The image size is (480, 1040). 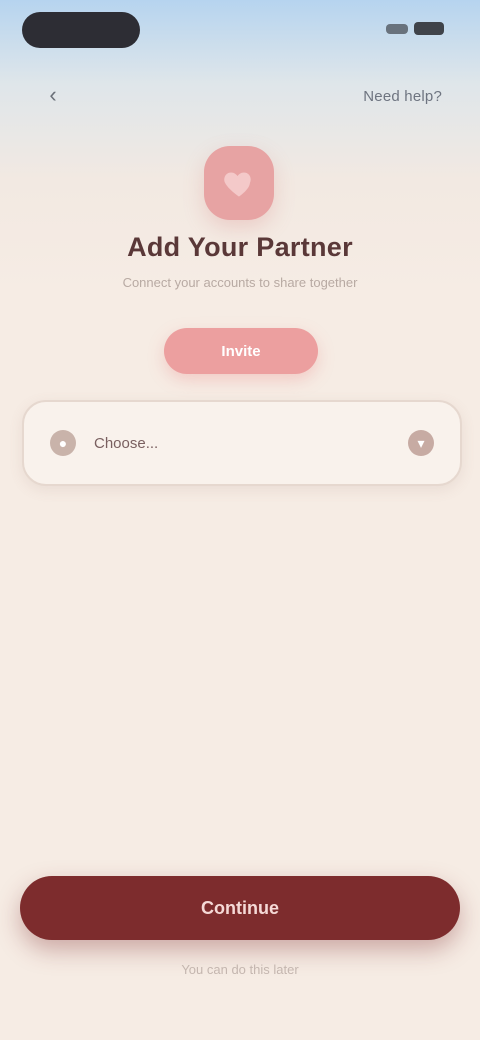 I want to click on invite-button: Invite, so click(x=241, y=351).